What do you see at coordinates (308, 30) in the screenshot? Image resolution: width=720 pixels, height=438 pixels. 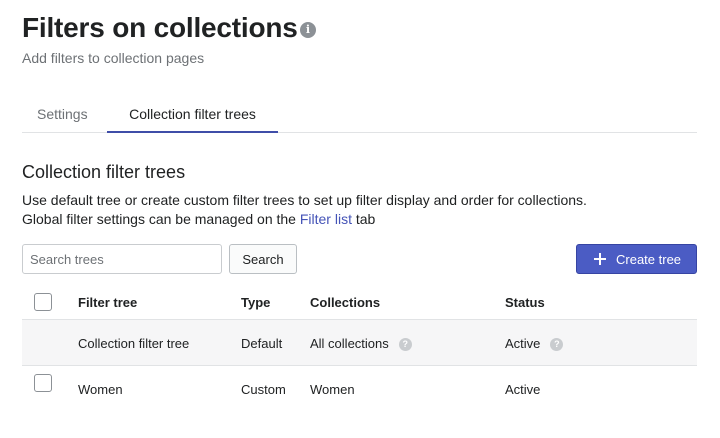 I see `info-icon: i` at bounding box center [308, 30].